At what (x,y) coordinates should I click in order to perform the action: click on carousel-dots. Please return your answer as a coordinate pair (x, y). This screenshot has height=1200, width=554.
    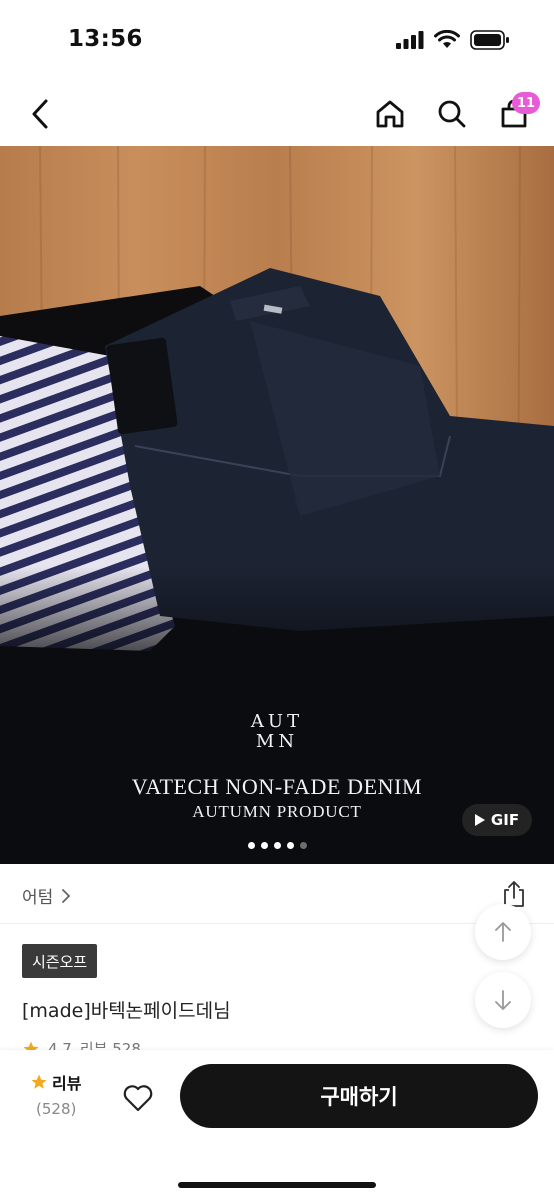
    Looking at the image, I should click on (277, 845).